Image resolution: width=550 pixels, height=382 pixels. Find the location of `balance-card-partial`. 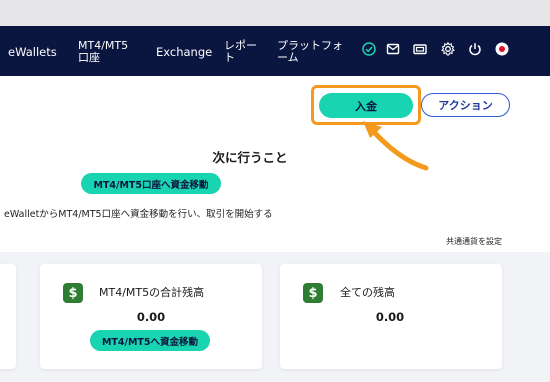

balance-card-partial is located at coordinates (8, 316).